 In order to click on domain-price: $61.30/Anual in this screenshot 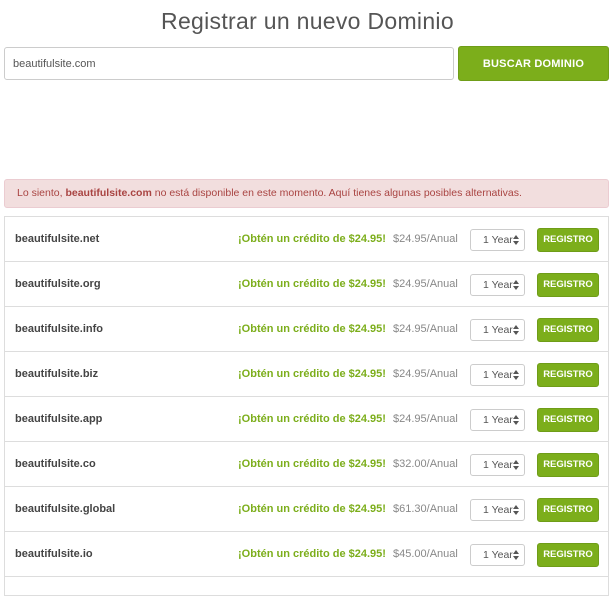, I will do `click(425, 509)`.